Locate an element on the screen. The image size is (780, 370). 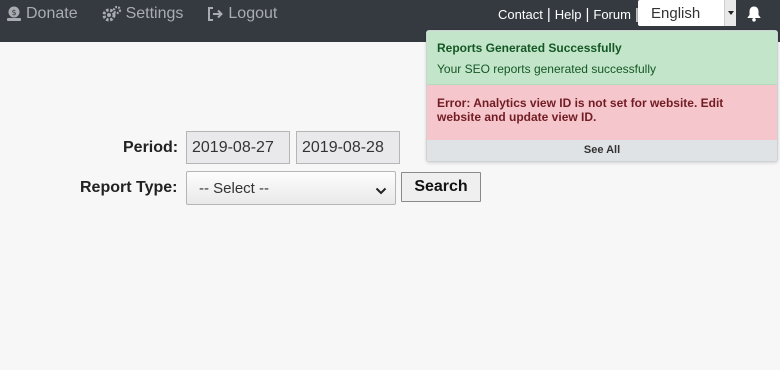
nav-donate-label: Donate is located at coordinates (52, 13).